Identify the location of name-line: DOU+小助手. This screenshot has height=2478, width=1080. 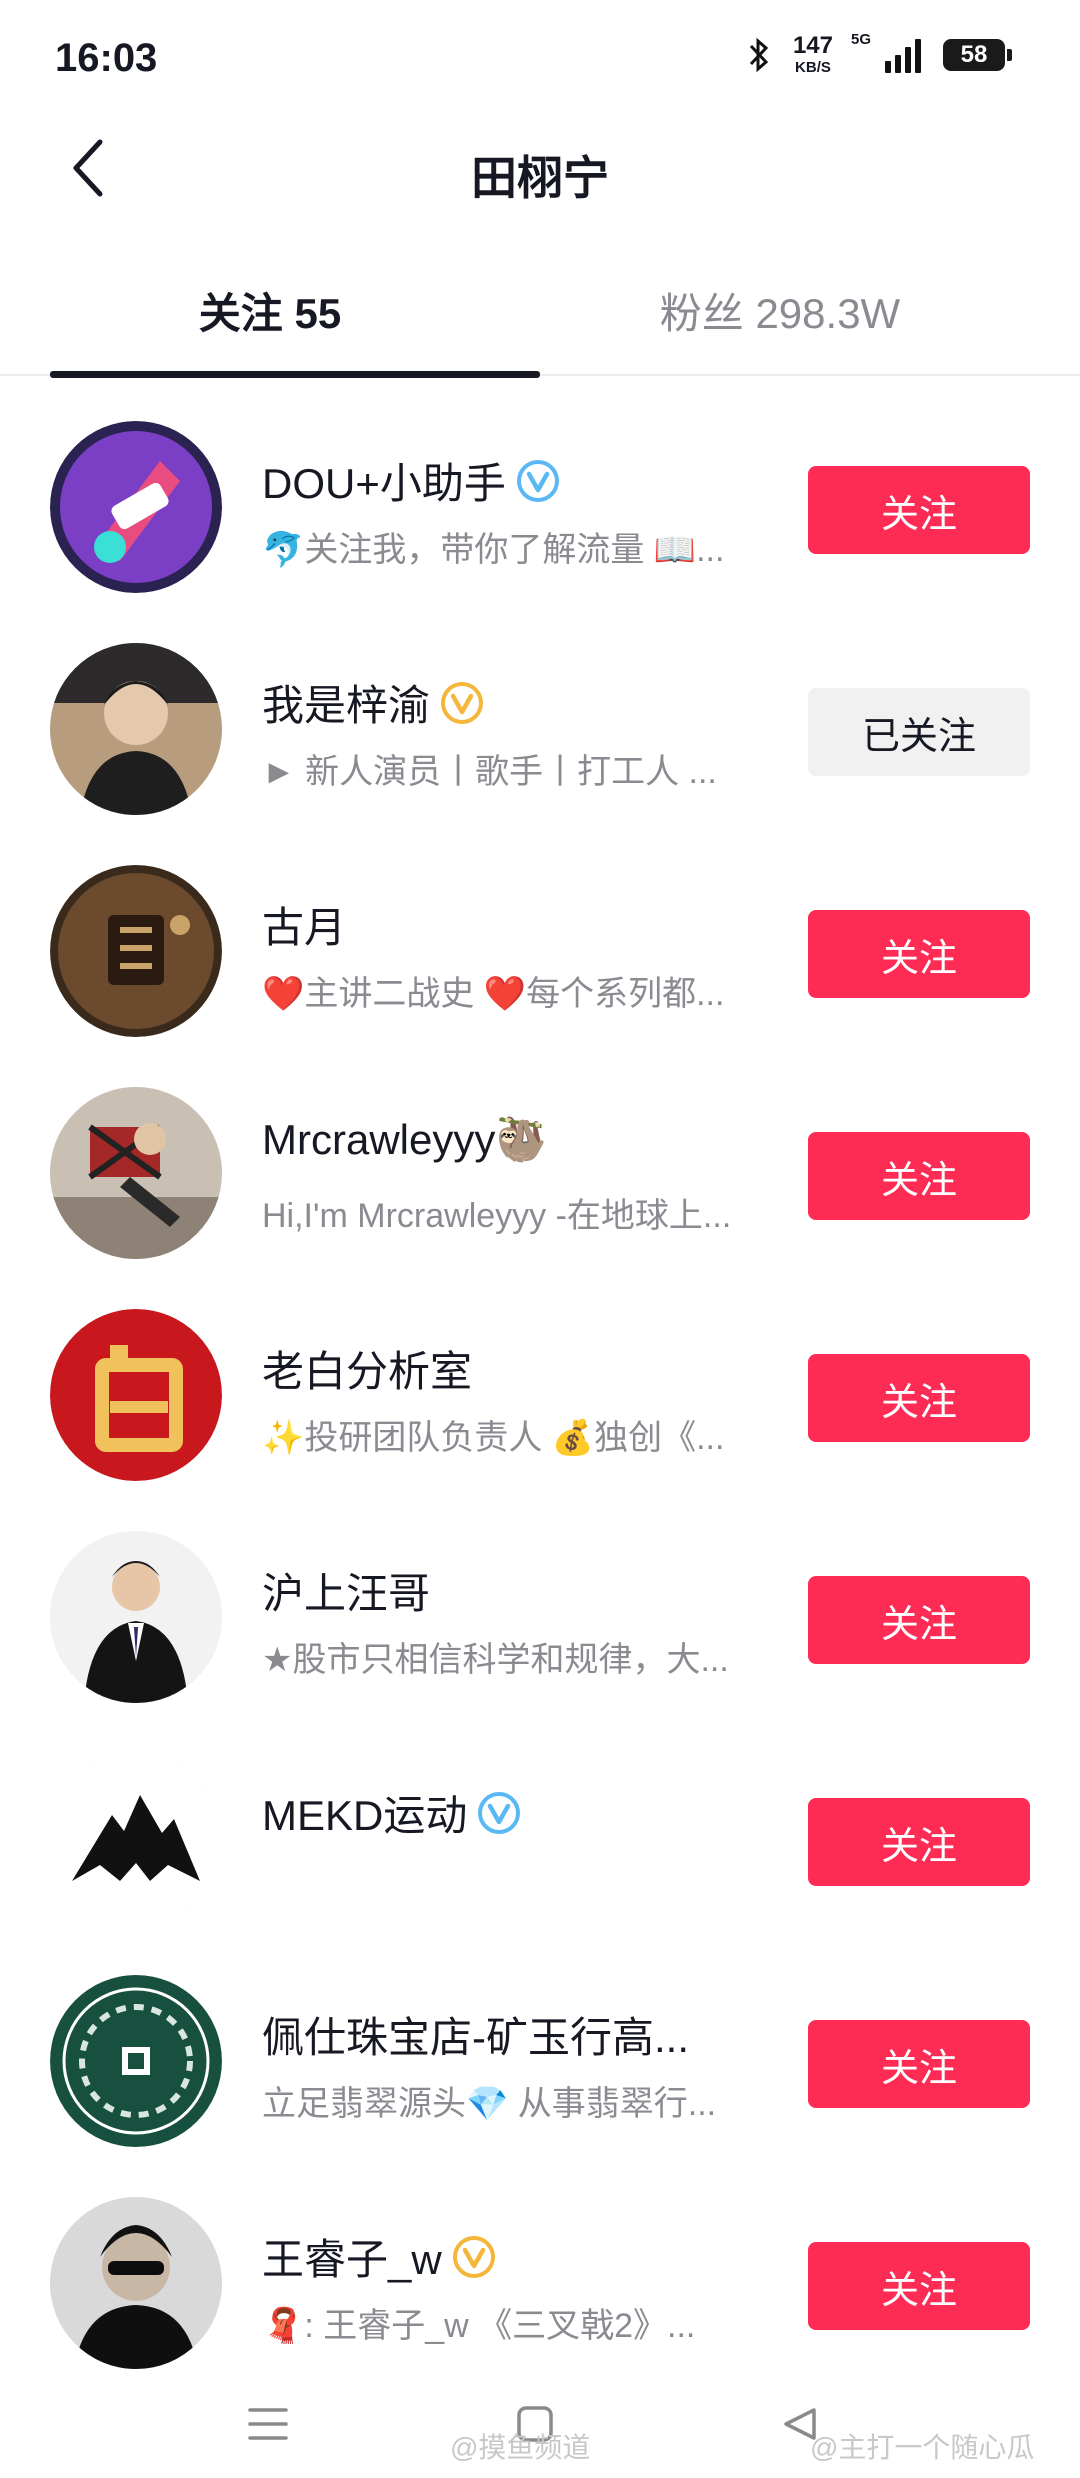
(411, 480).